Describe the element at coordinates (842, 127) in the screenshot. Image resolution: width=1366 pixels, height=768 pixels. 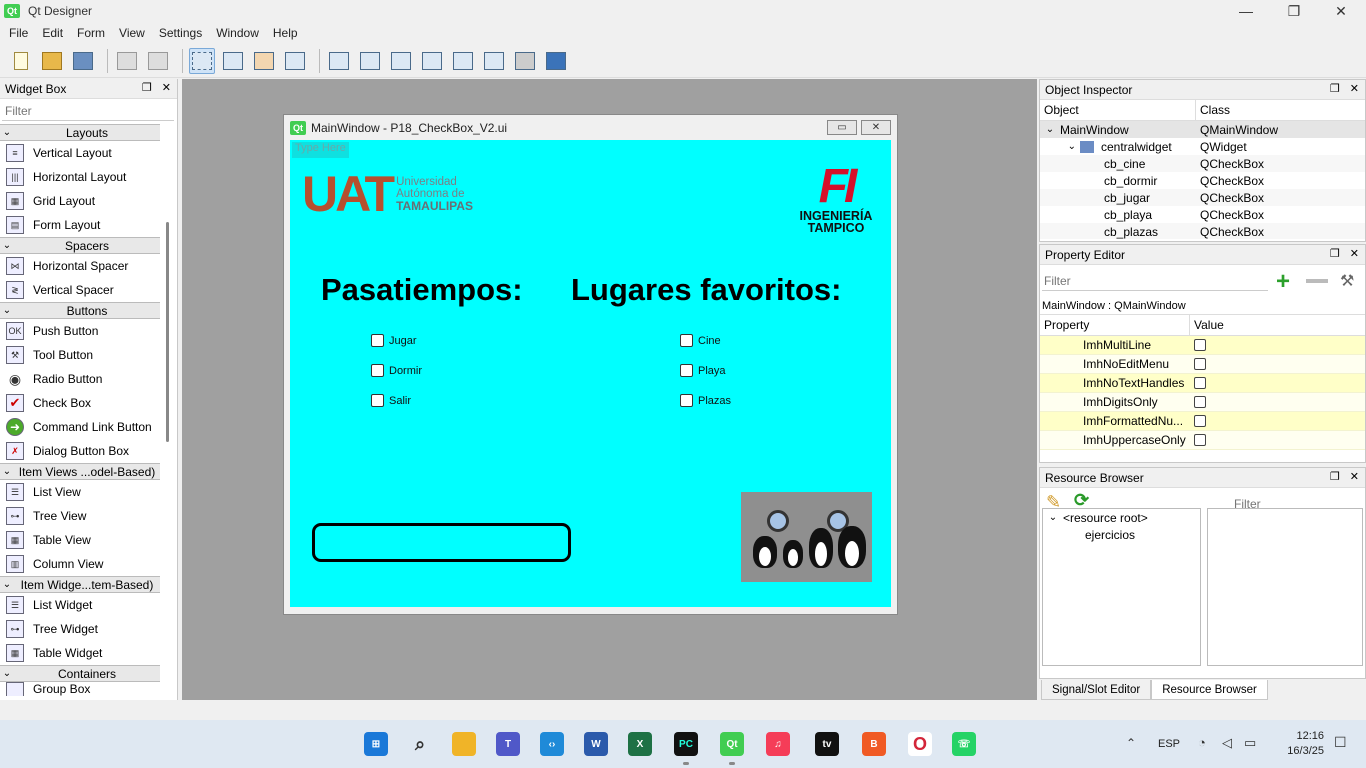
I see `form-minimize-button: ▭` at that location.